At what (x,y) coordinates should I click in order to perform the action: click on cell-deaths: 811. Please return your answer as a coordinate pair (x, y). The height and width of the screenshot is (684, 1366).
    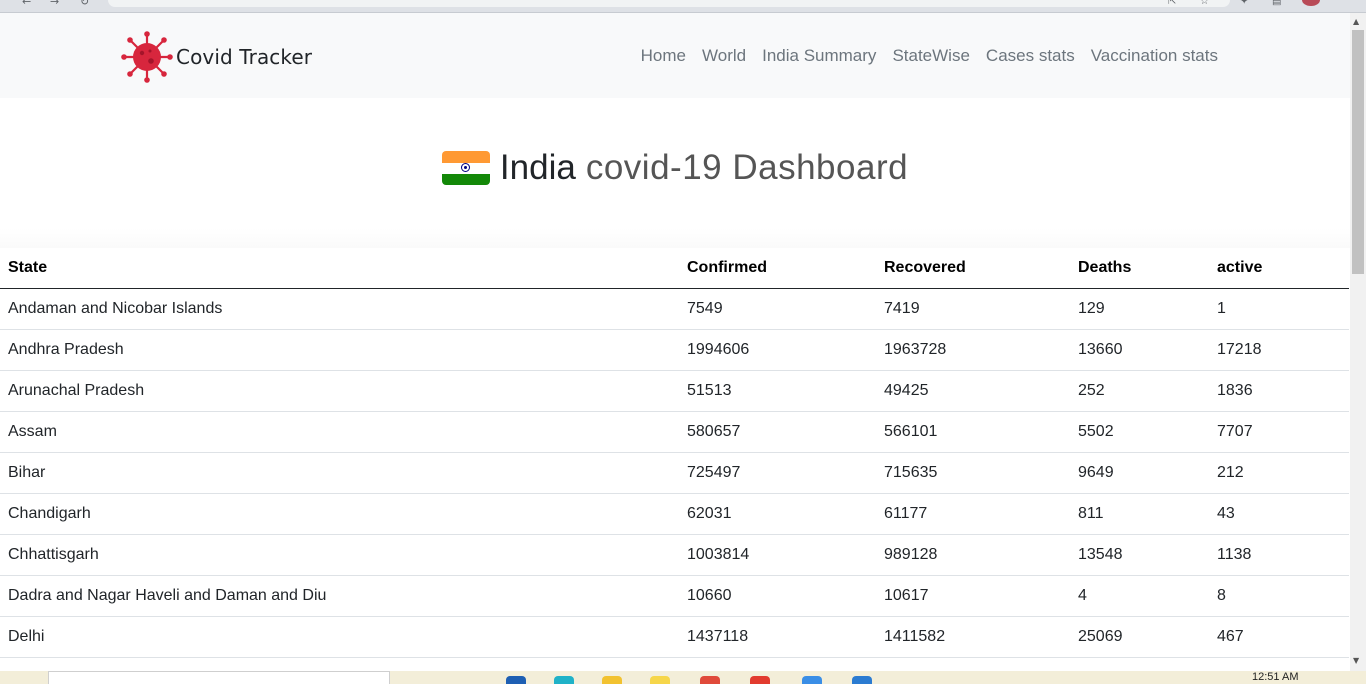
    Looking at the image, I should click on (1139, 514).